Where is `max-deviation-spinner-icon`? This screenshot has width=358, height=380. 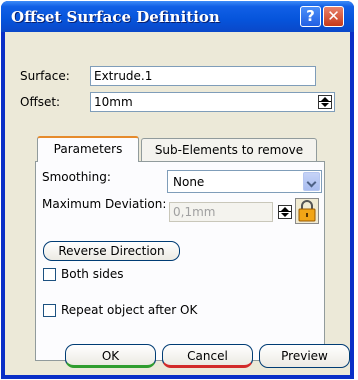 max-deviation-spinner-icon is located at coordinates (285, 212).